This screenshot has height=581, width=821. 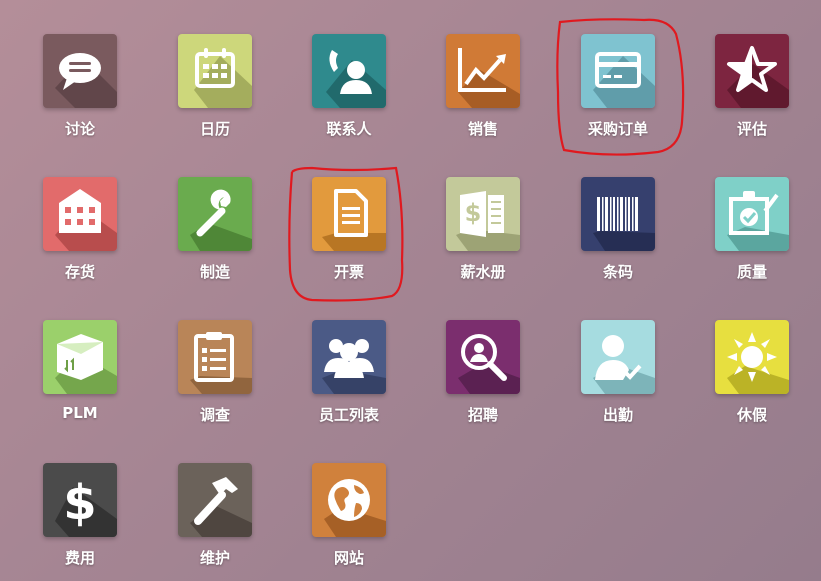 I want to click on app-discuss: 讨论, so click(x=80, y=94).